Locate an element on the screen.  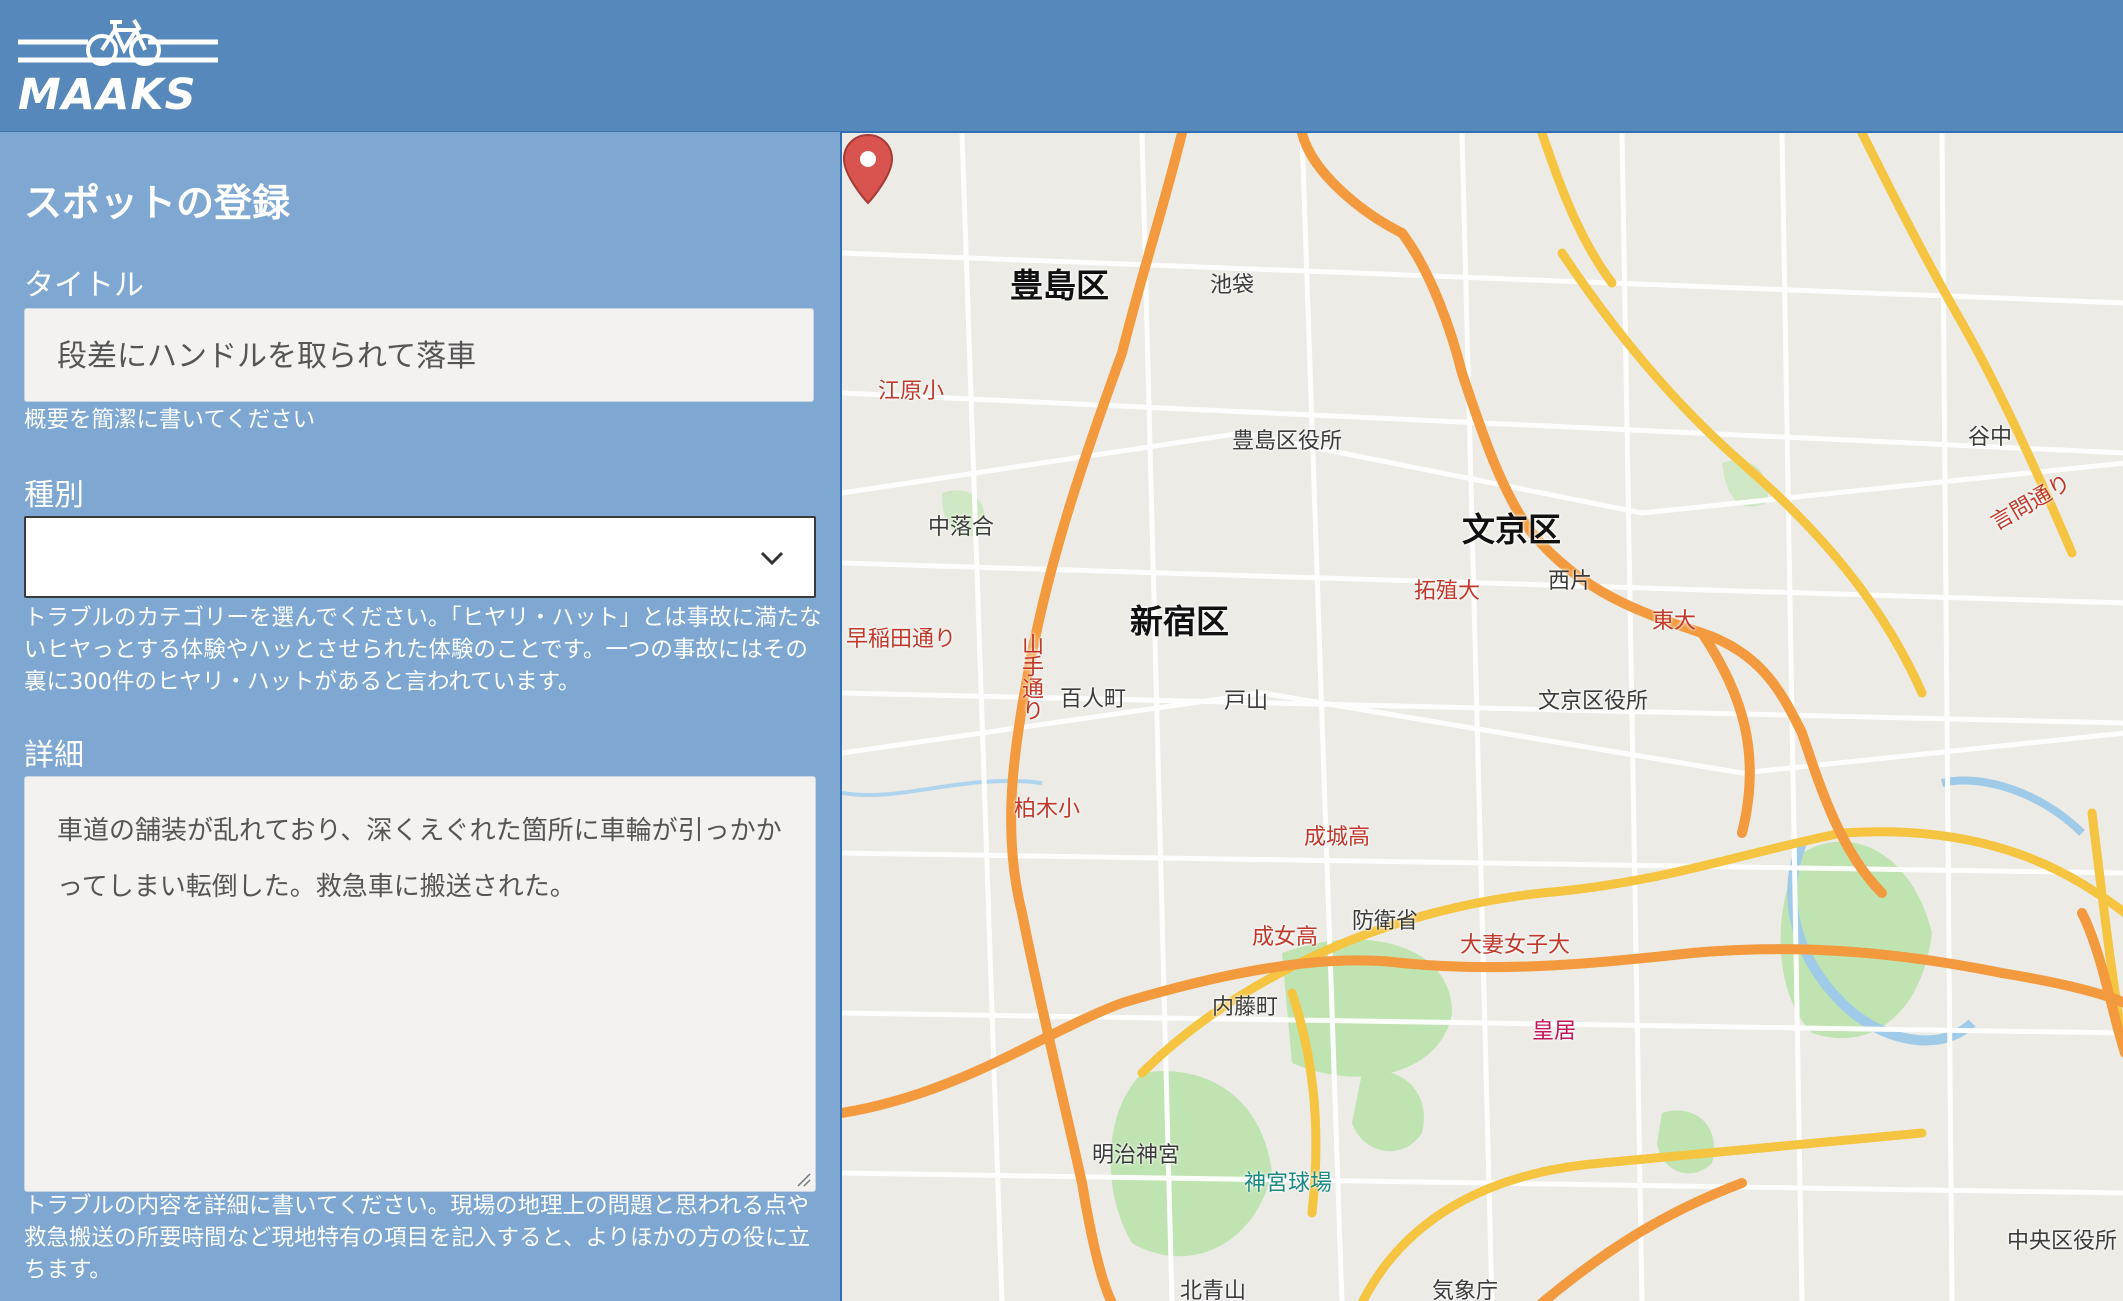
map-label: 百人町 is located at coordinates (1093, 699).